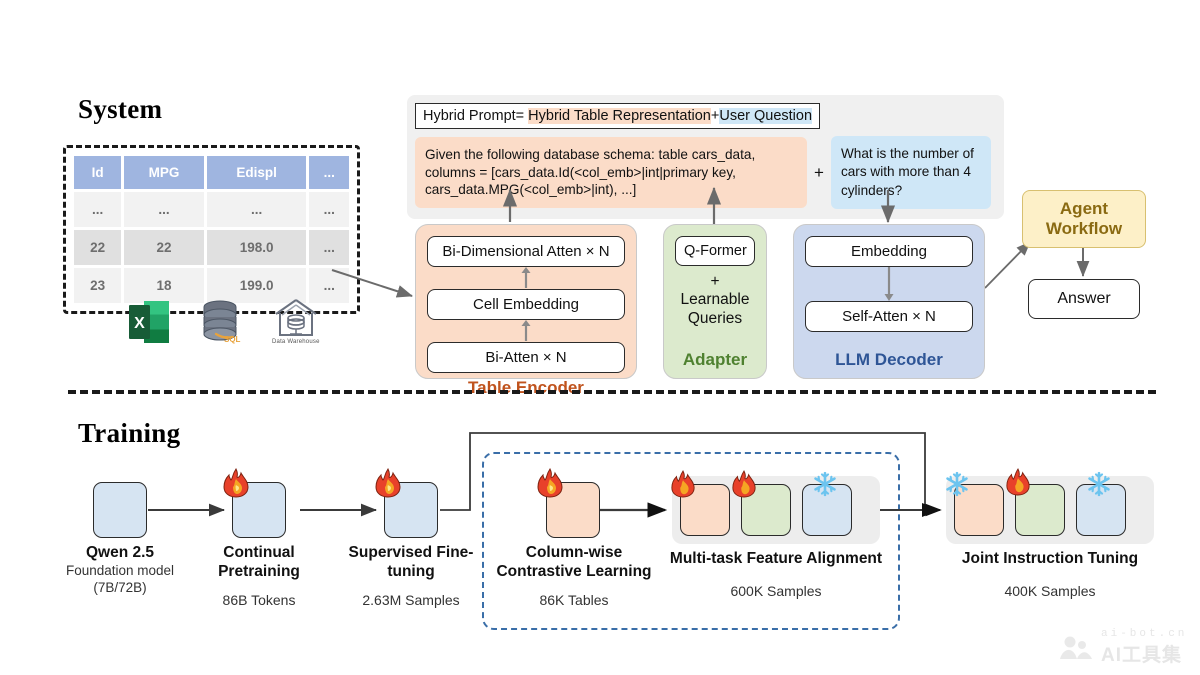 Image resolution: width=1200 pixels, height=675 pixels. I want to click on stage-metric-supervised: 2.63M Samples, so click(411, 599).